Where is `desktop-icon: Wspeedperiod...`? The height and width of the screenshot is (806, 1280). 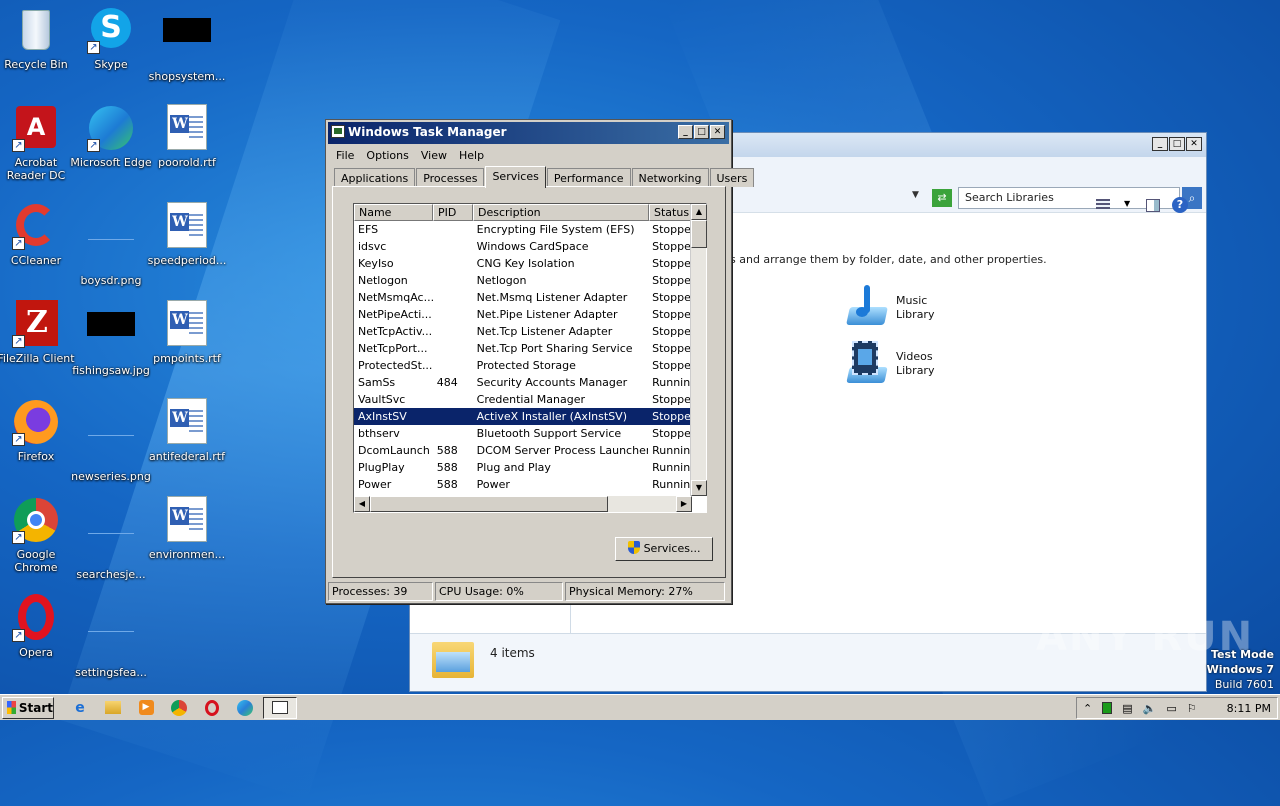 desktop-icon: Wspeedperiod... is located at coordinates (187, 234).